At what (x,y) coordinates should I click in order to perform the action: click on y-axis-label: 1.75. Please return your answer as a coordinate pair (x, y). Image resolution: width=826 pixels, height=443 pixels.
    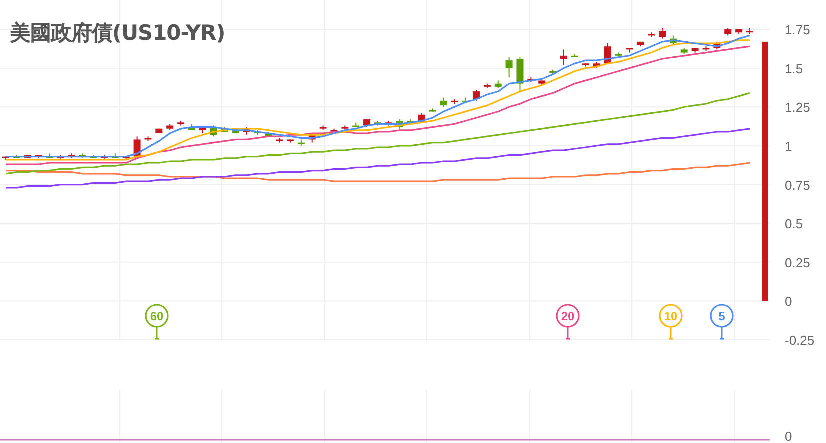
    Looking at the image, I should click on (797, 30).